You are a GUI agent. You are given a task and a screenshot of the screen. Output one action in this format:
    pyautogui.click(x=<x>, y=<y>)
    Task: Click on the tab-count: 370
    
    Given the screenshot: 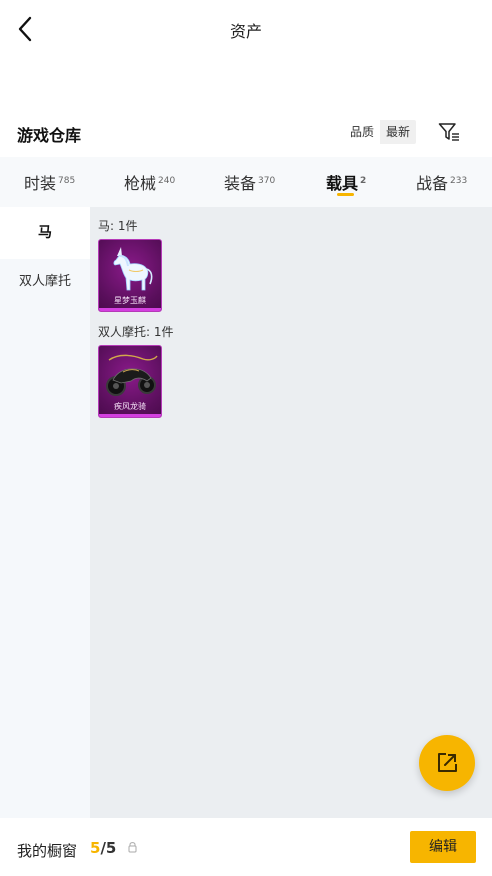 What is the action you would take?
    pyautogui.click(x=267, y=181)
    